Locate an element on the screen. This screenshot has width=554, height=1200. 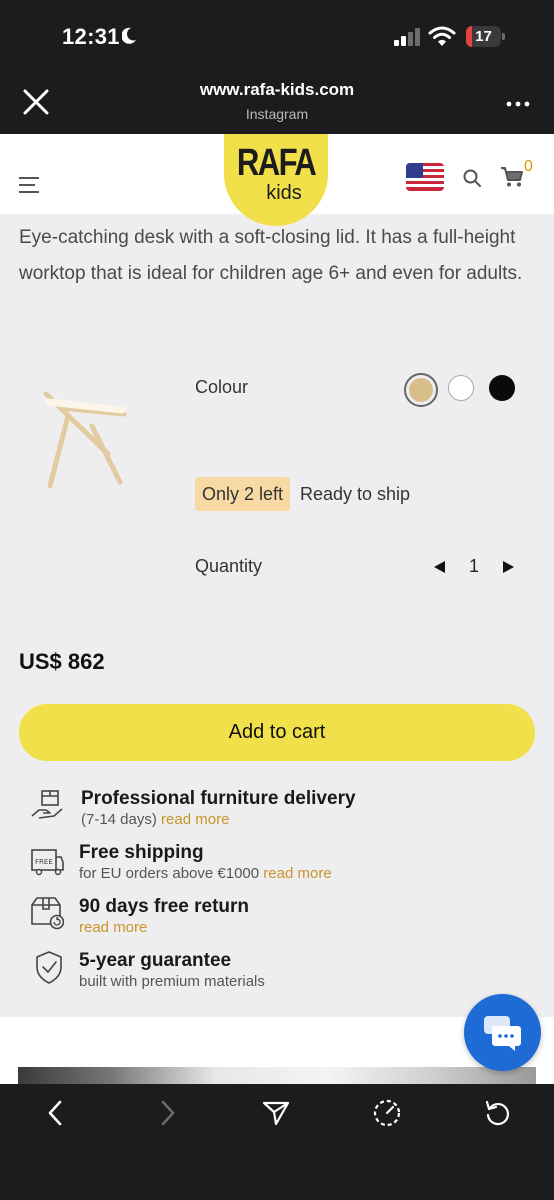
feature-title: 5-year guarantee is located at coordinates (155, 960).